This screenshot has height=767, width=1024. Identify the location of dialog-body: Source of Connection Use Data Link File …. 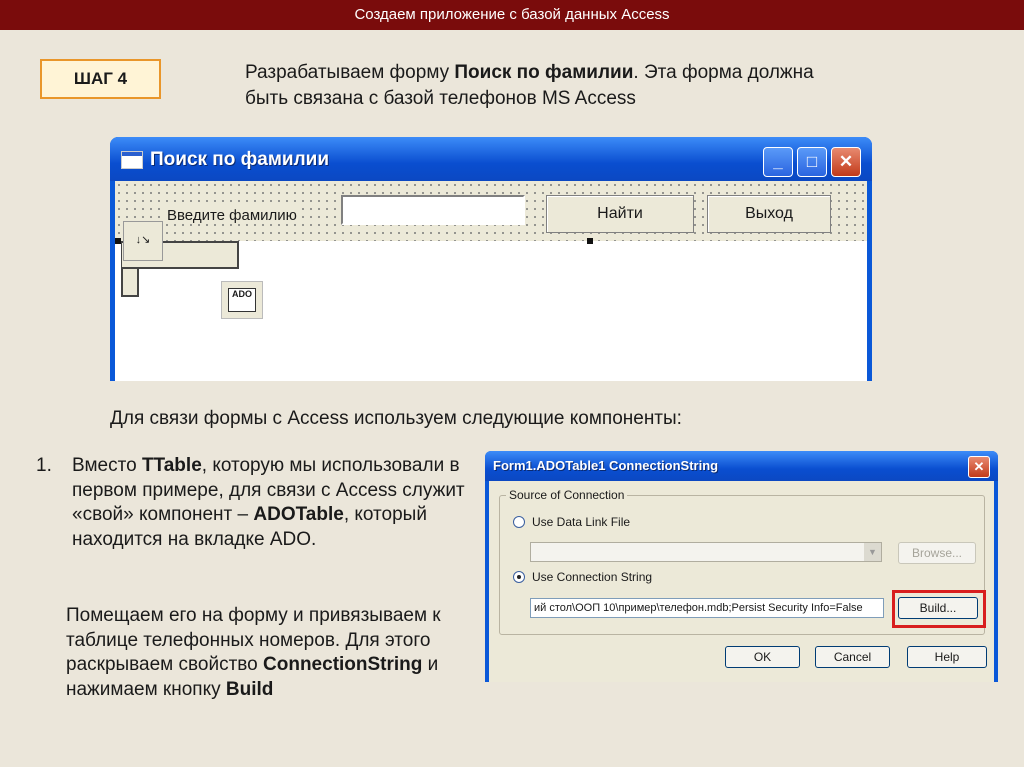
(741, 581).